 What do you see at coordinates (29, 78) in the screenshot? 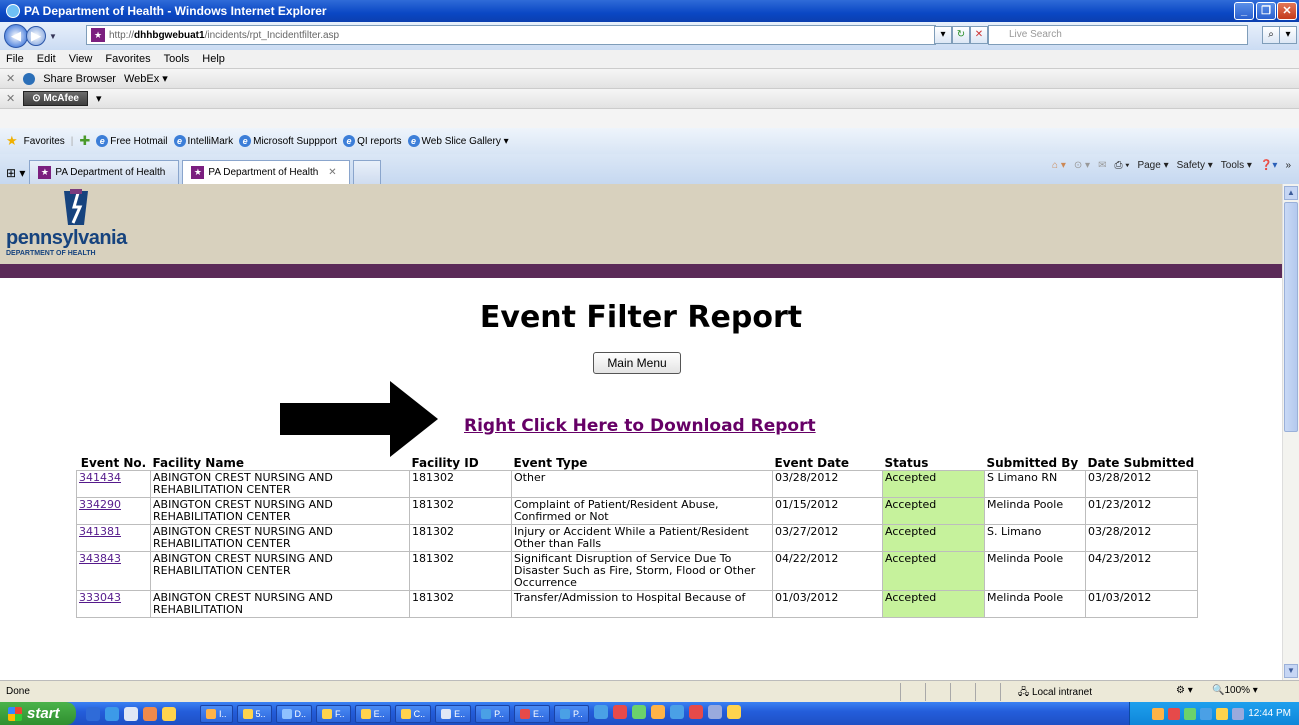
I see `globe-icon` at bounding box center [29, 78].